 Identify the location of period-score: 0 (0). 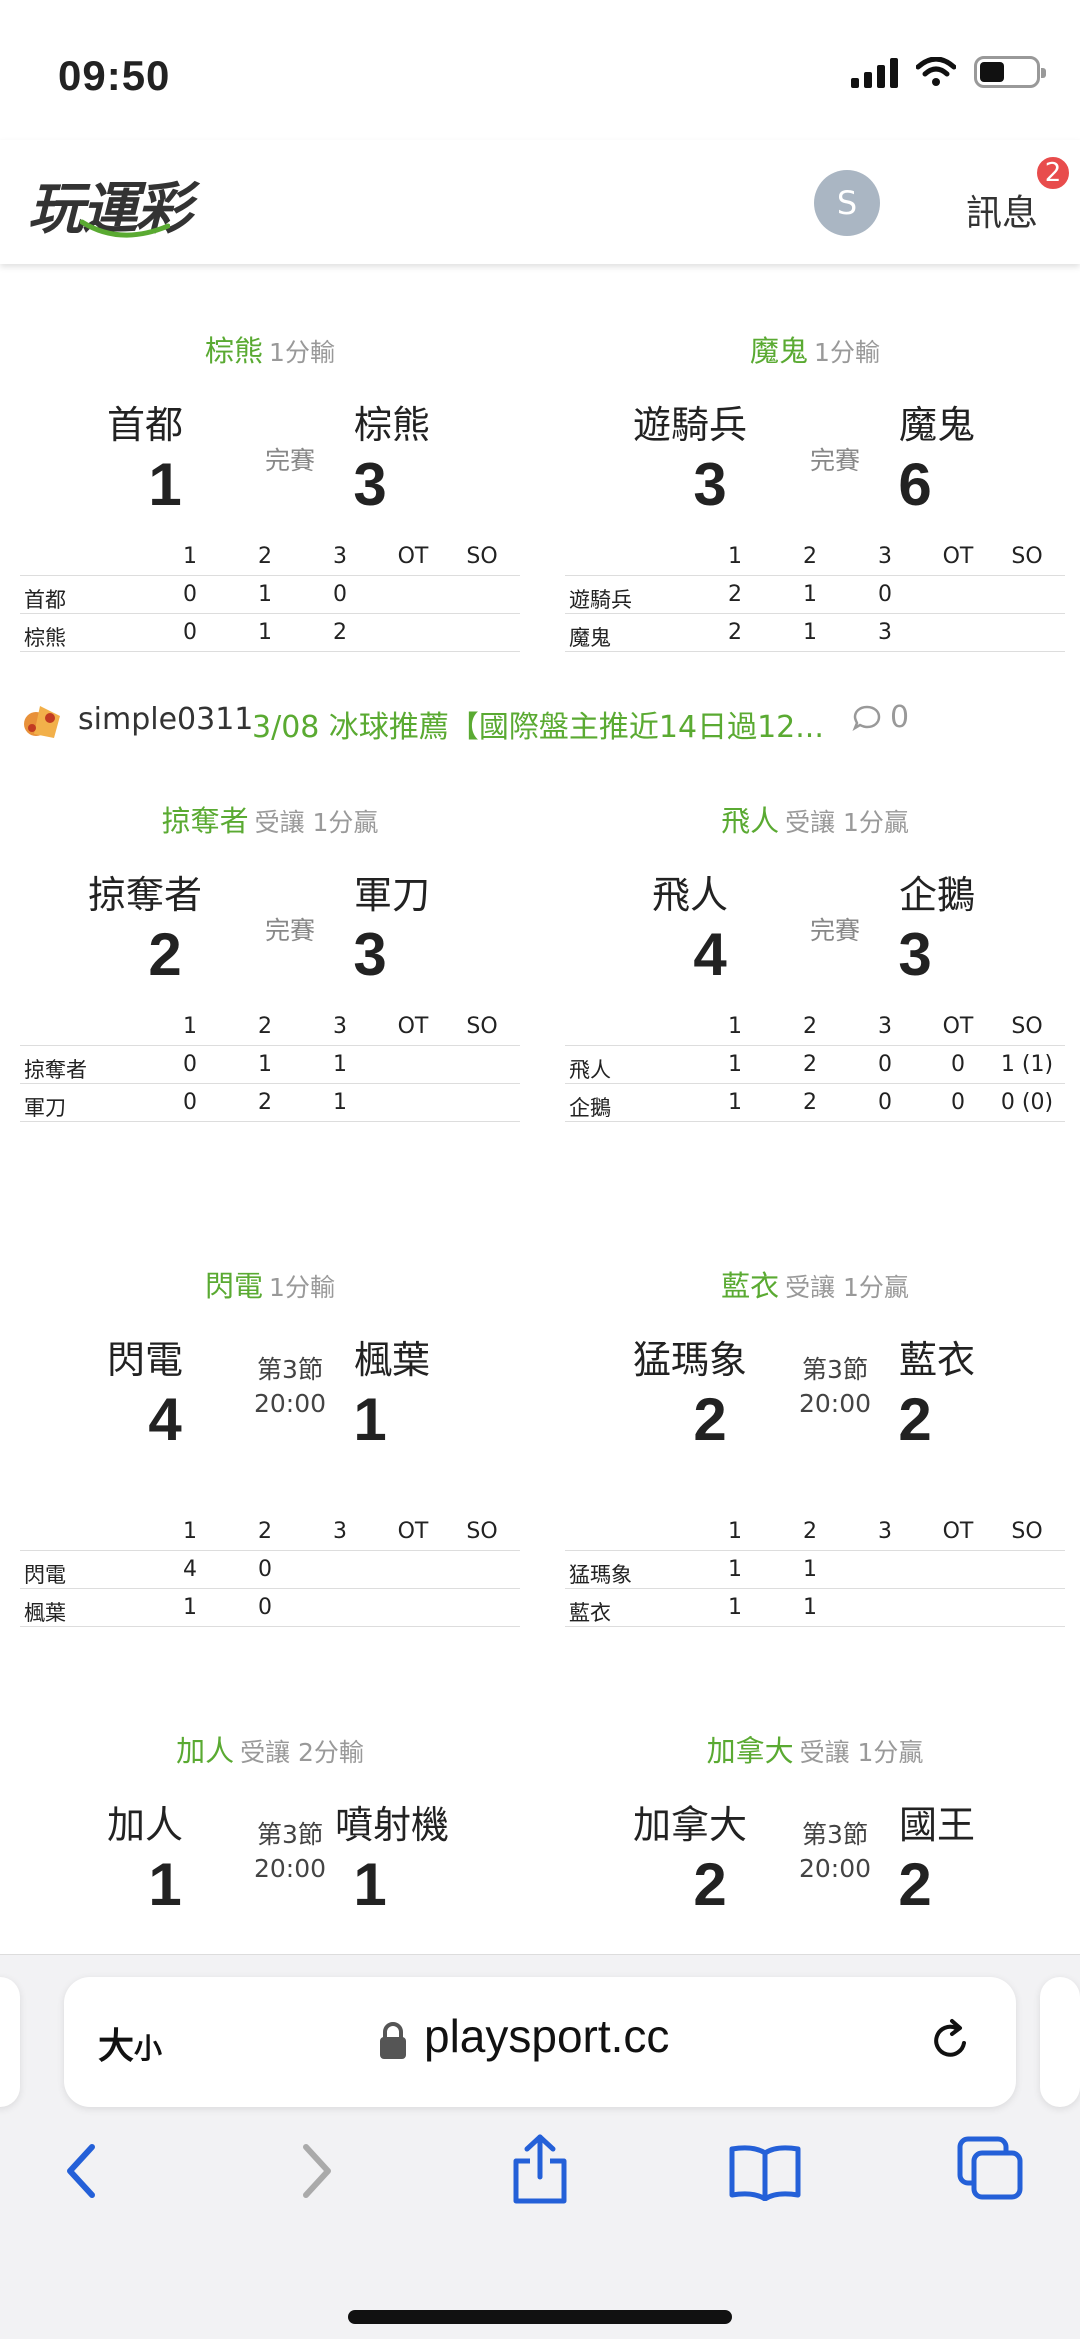
(1027, 1102).